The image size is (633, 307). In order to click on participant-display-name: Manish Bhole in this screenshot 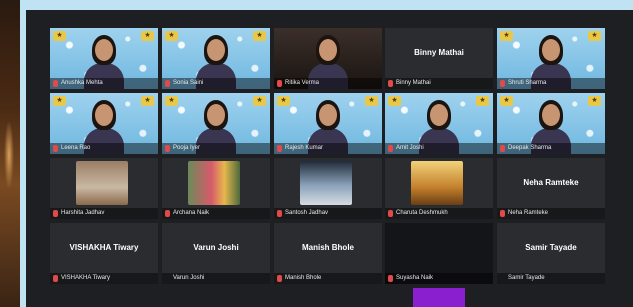, I will do `click(327, 247)`.